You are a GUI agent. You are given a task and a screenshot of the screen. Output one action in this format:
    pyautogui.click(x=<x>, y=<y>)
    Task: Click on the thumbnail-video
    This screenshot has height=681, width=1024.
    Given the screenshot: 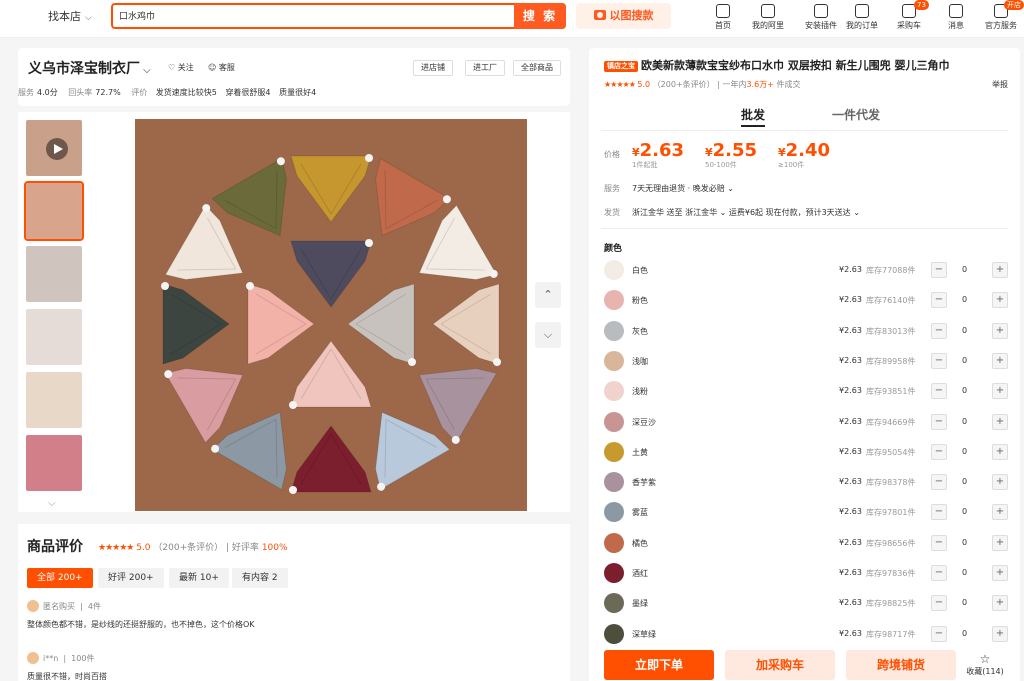 What is the action you would take?
    pyautogui.click(x=54, y=148)
    